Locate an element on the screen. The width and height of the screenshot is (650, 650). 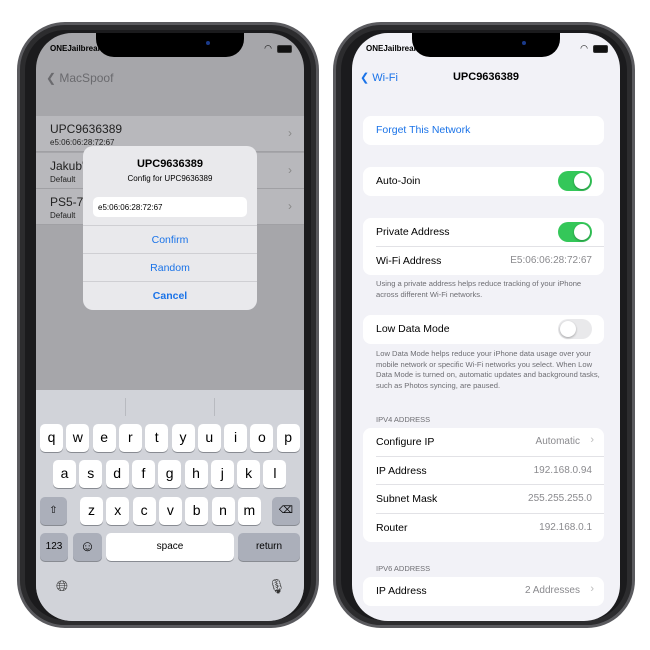
auto-join-label: Auto-Join is located at coordinates (398, 181).